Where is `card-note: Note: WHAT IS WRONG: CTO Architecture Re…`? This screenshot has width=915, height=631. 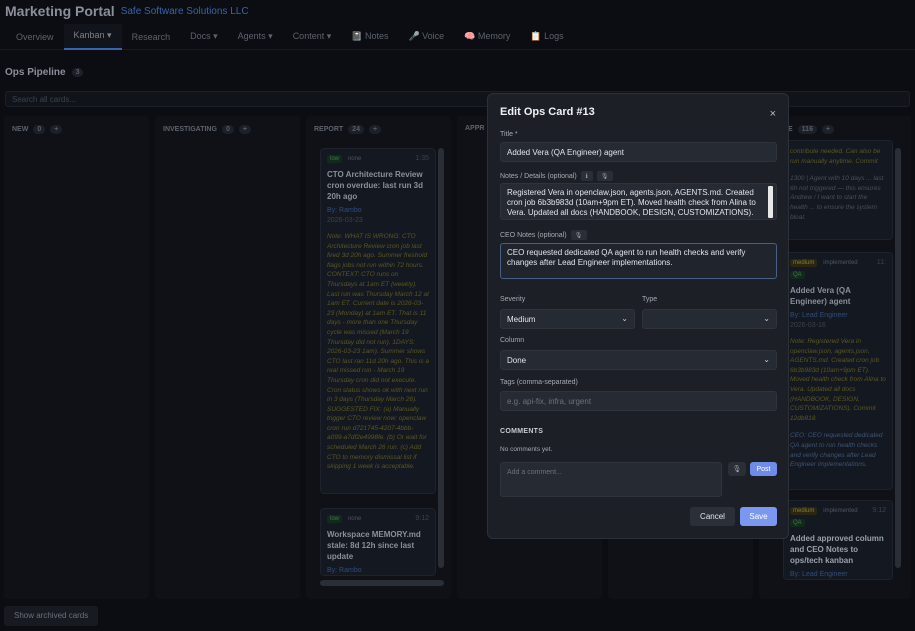 card-note: Note: WHAT IS WRONG: CTO Architecture Re… is located at coordinates (378, 352).